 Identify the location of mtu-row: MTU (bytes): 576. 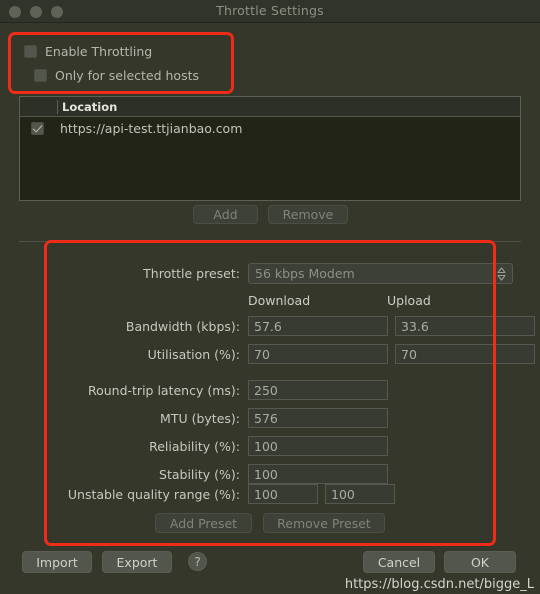
(223, 418).